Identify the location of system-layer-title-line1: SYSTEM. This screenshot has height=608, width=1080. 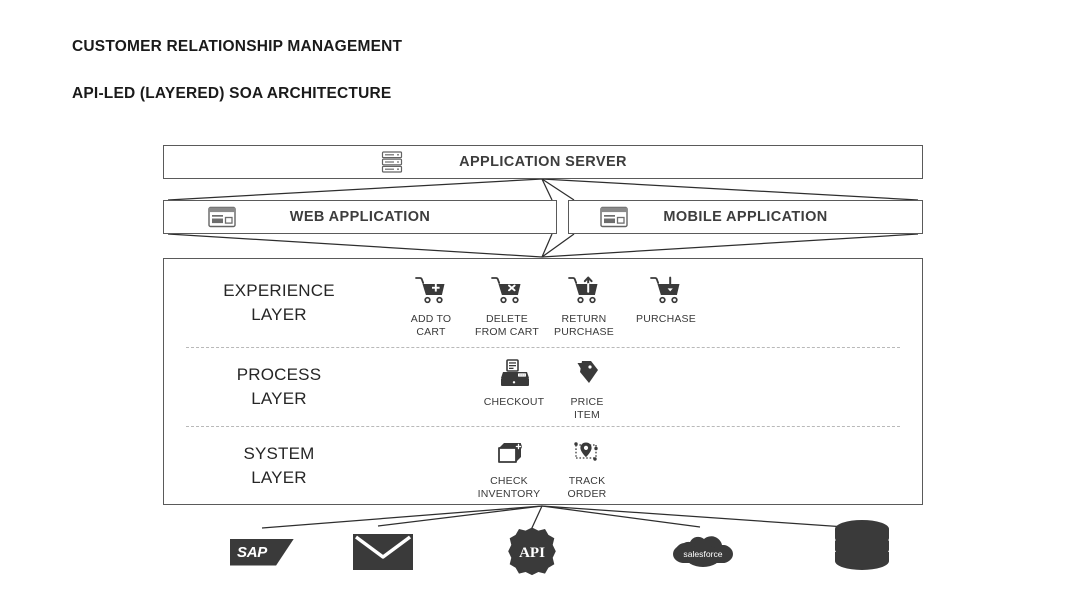
(279, 453).